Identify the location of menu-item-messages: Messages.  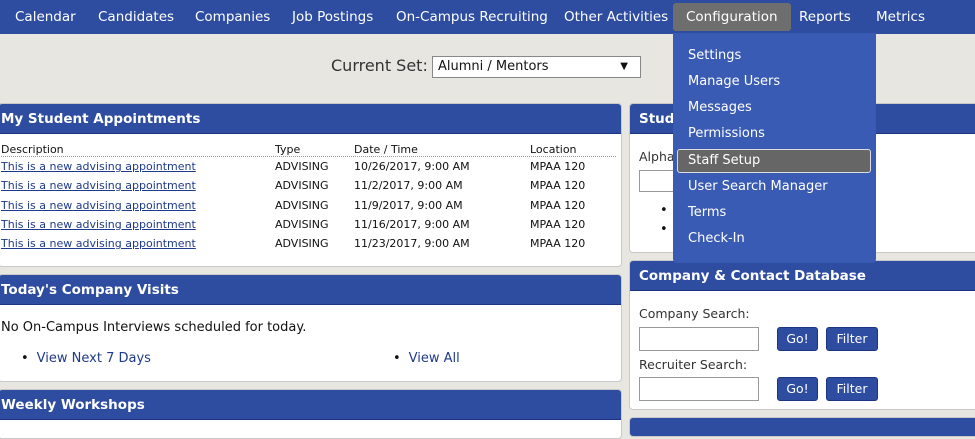
(720, 107).